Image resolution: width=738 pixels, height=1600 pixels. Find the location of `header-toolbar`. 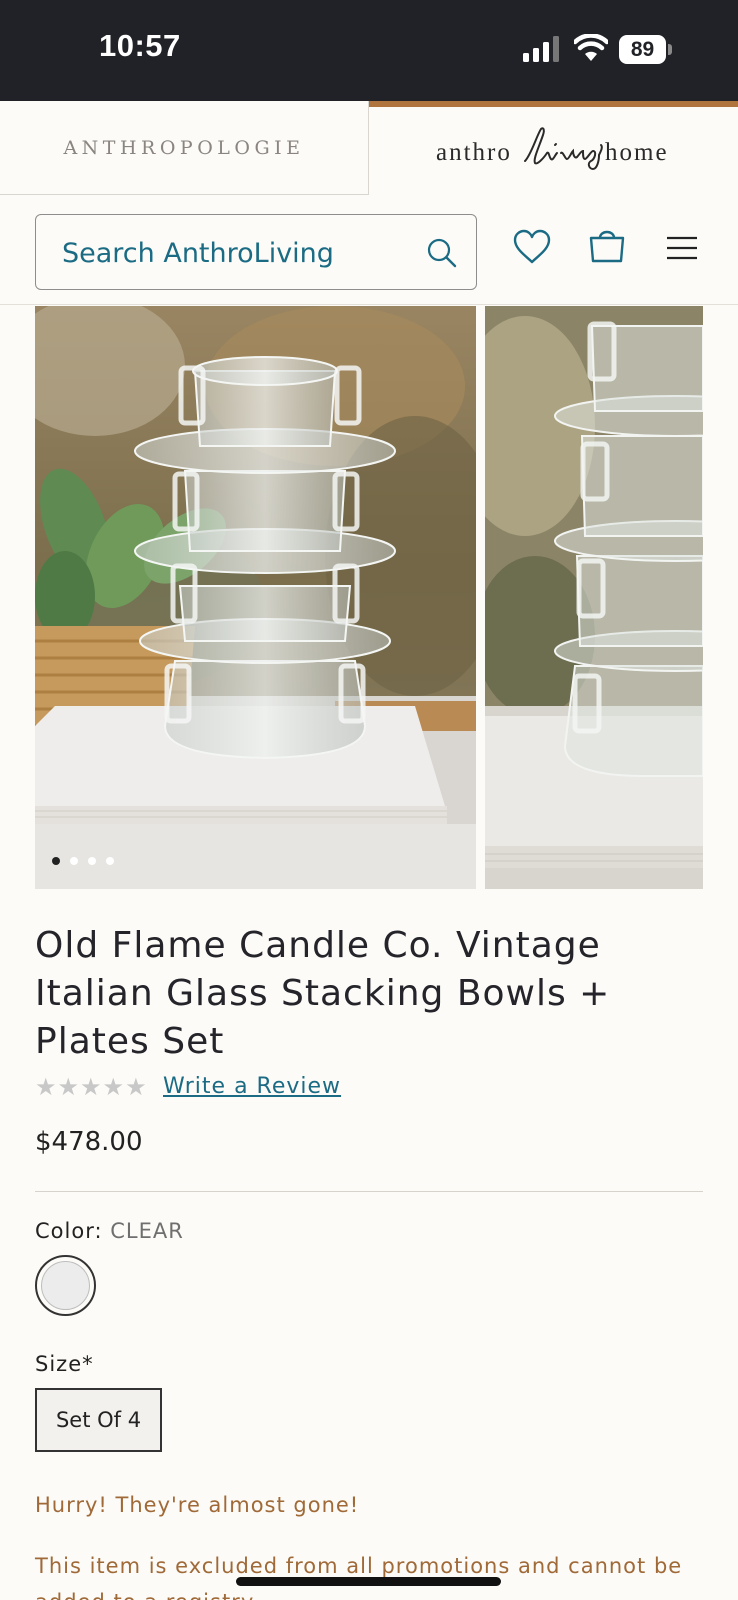

header-toolbar is located at coordinates (369, 250).